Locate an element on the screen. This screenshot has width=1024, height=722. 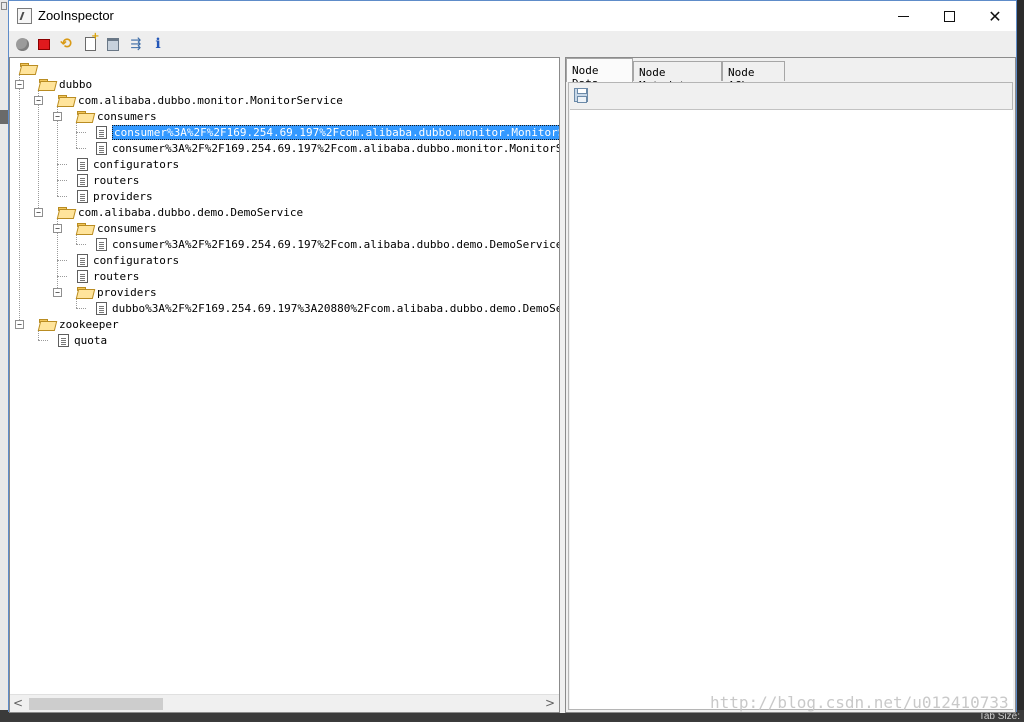
scroll-right-icon: > is located at coordinates (550, 703).